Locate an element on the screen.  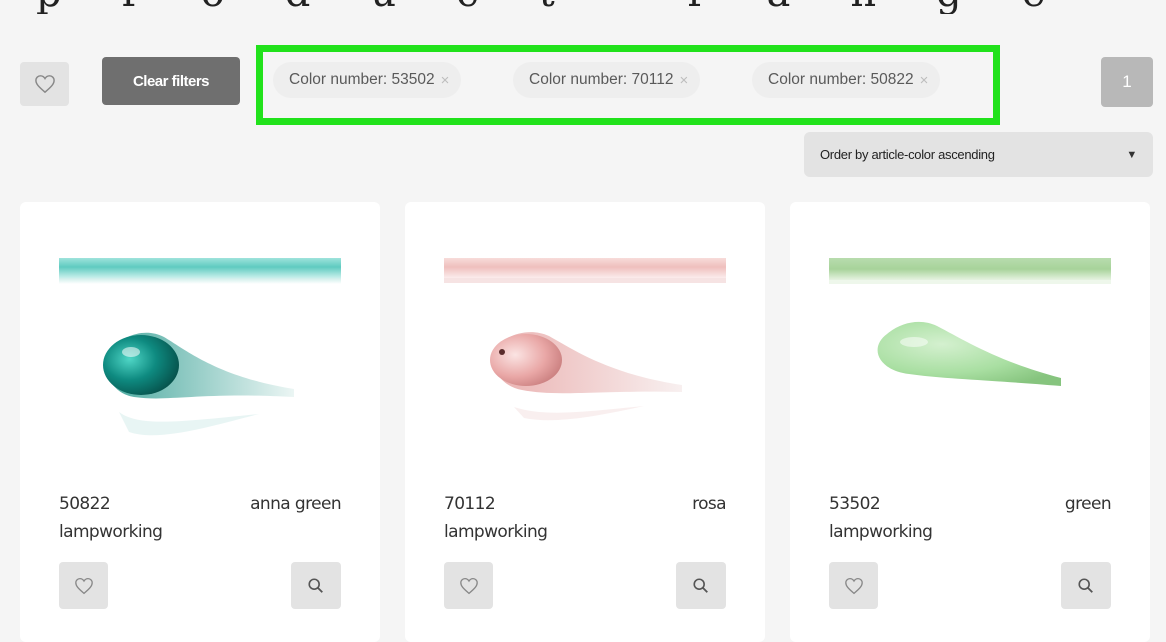
clear-filters-button: Clear filters is located at coordinates (171, 81).